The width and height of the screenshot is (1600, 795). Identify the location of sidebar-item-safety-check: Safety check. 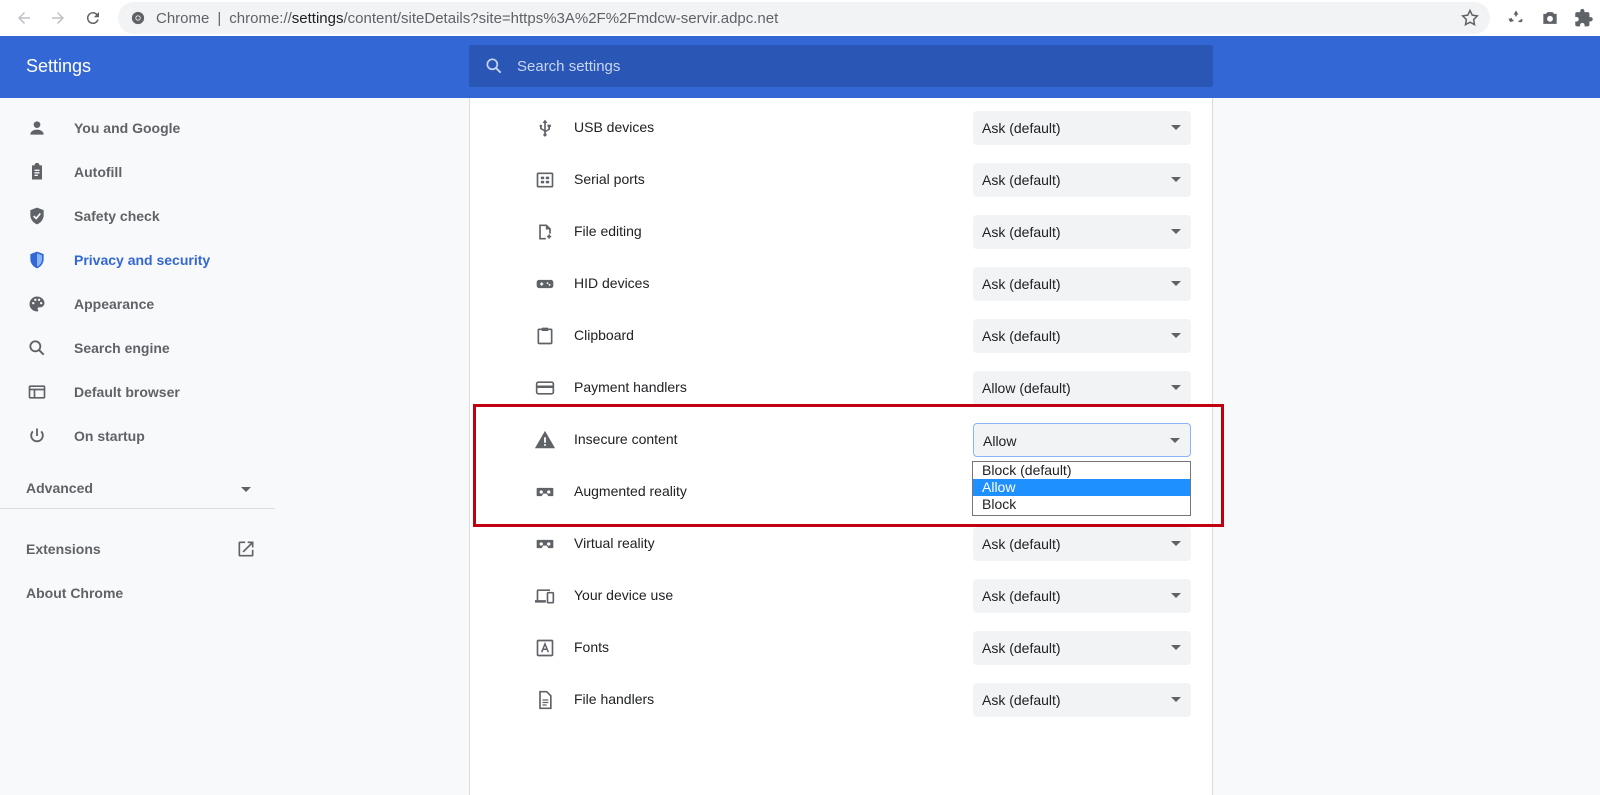
(137, 216).